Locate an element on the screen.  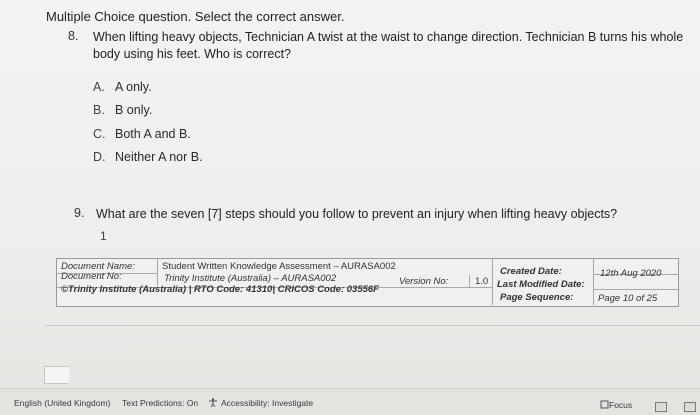
version-label: Version No: is located at coordinates (424, 281).